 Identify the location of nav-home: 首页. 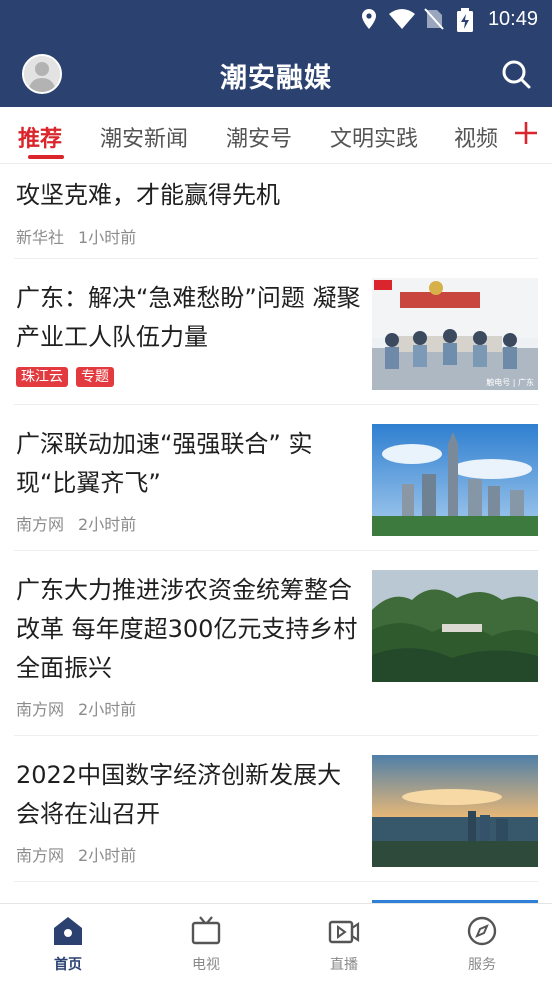
(68, 944).